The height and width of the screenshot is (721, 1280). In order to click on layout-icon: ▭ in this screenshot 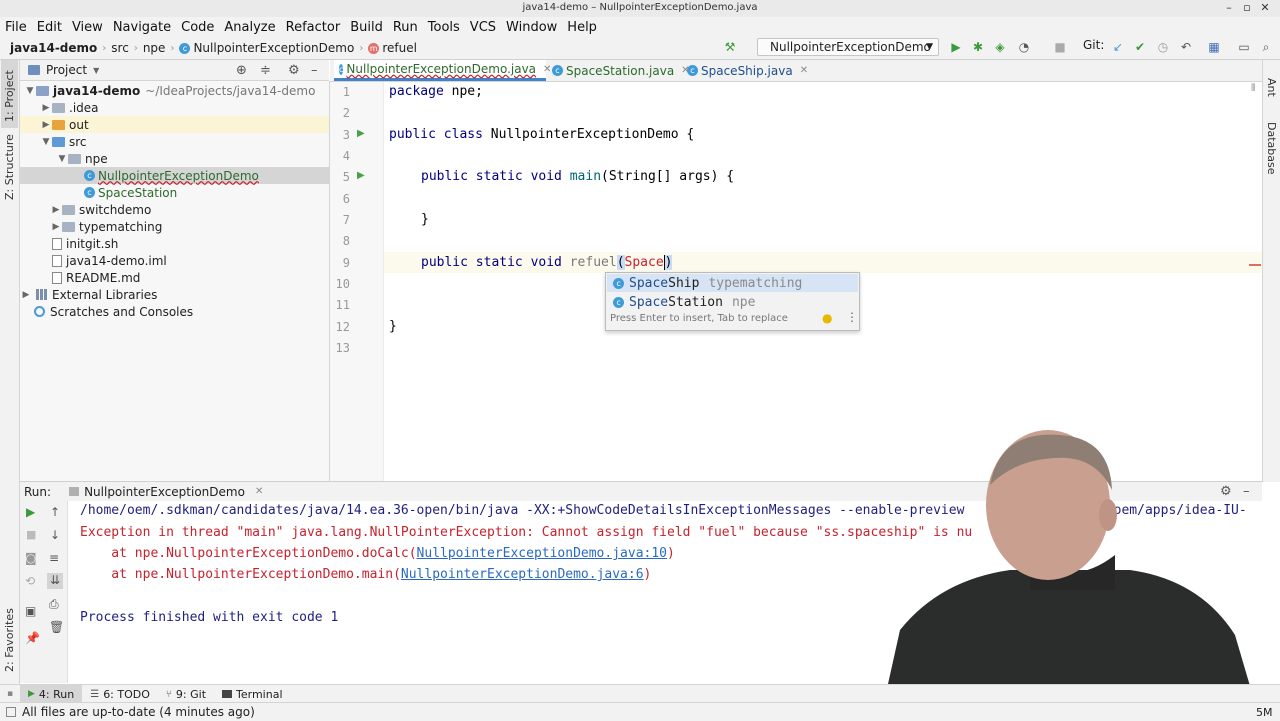, I will do `click(1244, 47)`.